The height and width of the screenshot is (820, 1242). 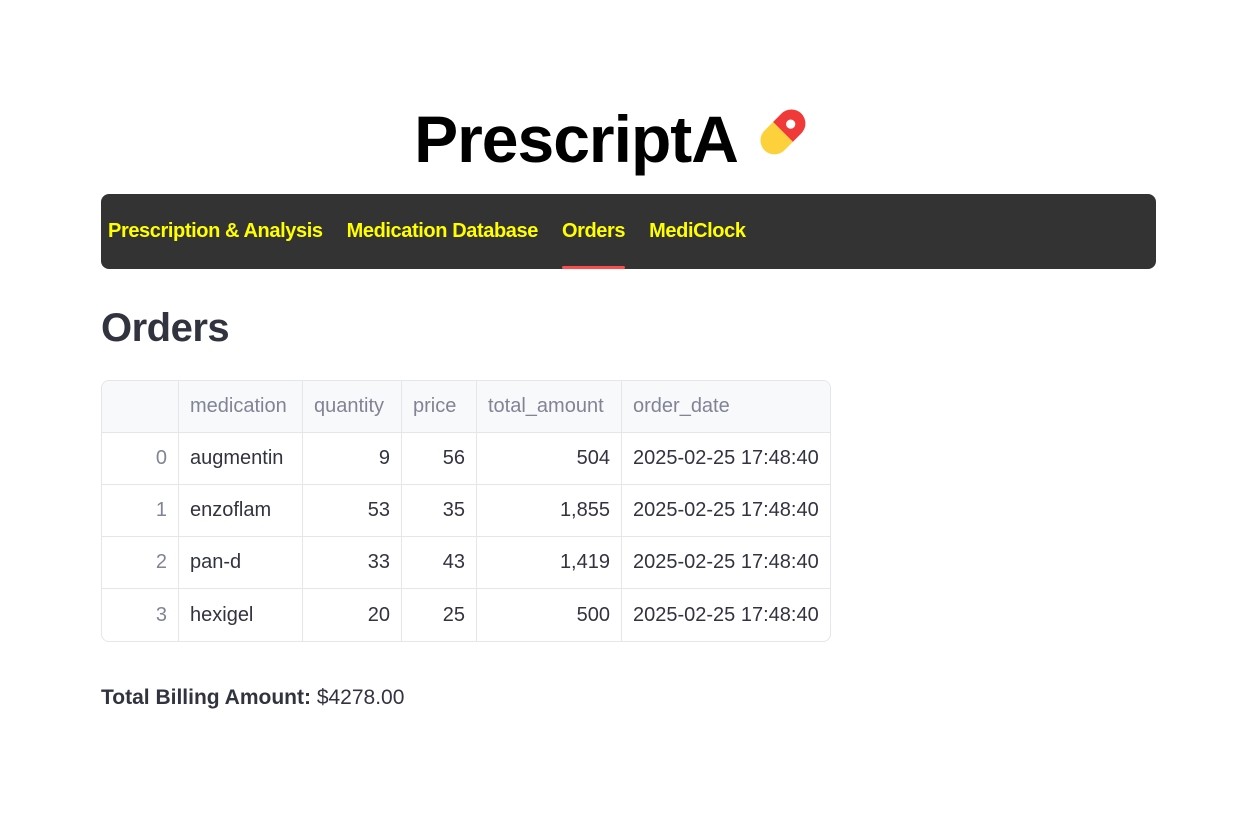 I want to click on row-index-cell: 3, so click(x=140, y=615).